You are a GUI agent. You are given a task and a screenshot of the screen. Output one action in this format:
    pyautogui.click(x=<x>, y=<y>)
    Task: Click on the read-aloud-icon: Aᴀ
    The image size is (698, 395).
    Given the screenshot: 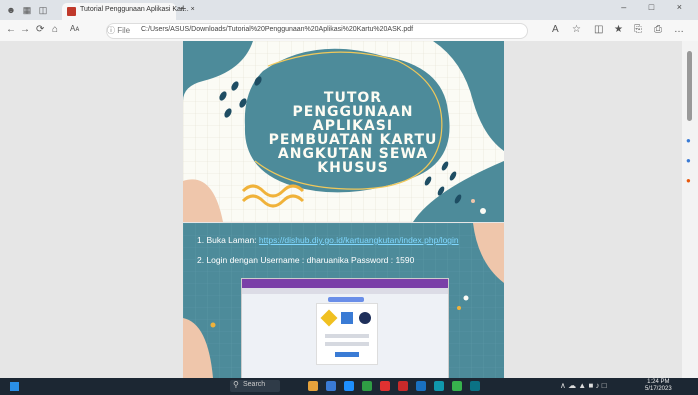 What is the action you would take?
    pyautogui.click(x=74, y=28)
    